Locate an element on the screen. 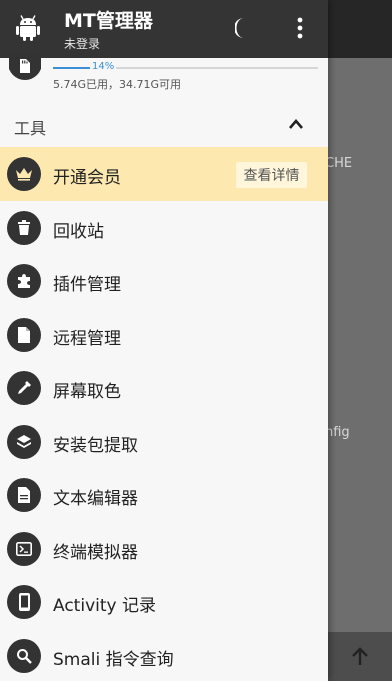 This screenshot has height=681, width=392. scroll-up-button is located at coordinates (360, 656).